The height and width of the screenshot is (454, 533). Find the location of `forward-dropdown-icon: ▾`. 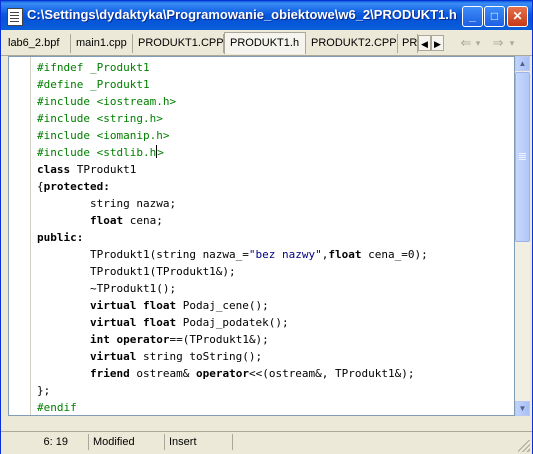

forward-dropdown-icon: ▾ is located at coordinates (512, 43).